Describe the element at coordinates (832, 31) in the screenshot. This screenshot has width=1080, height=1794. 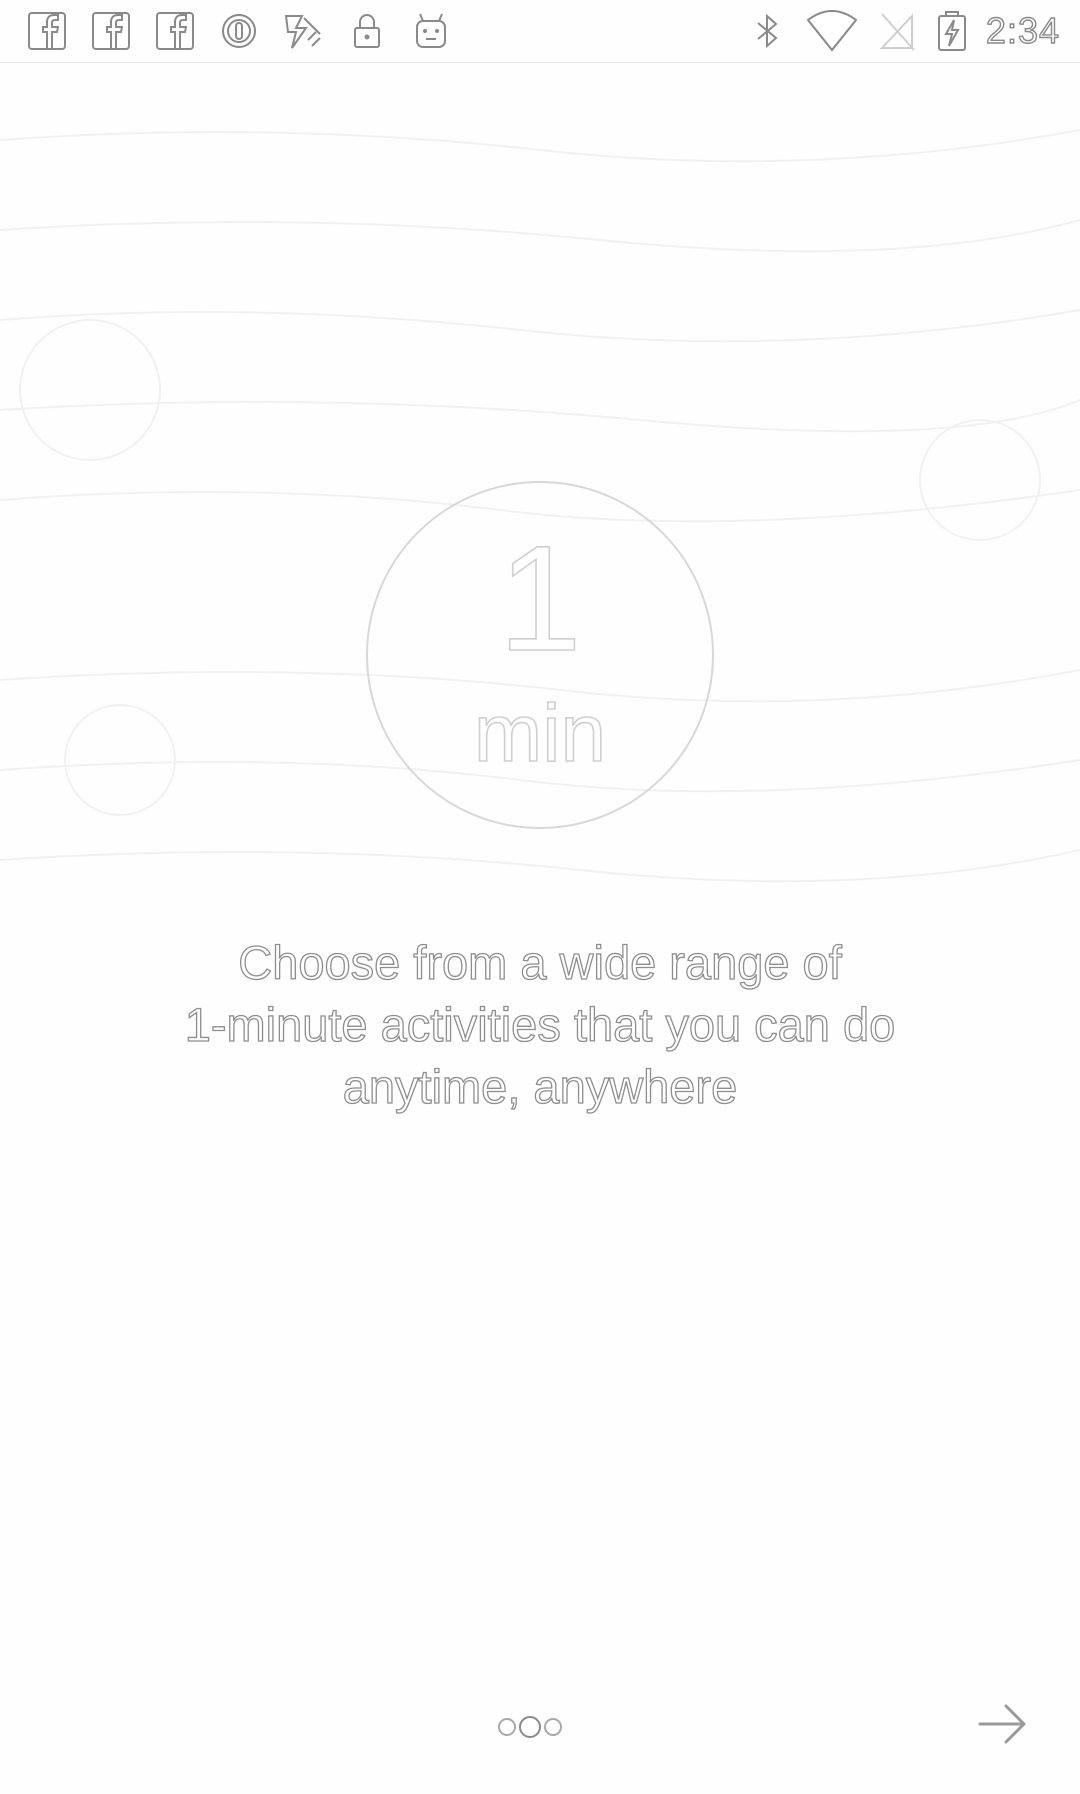
I see `wifi-icon` at that location.